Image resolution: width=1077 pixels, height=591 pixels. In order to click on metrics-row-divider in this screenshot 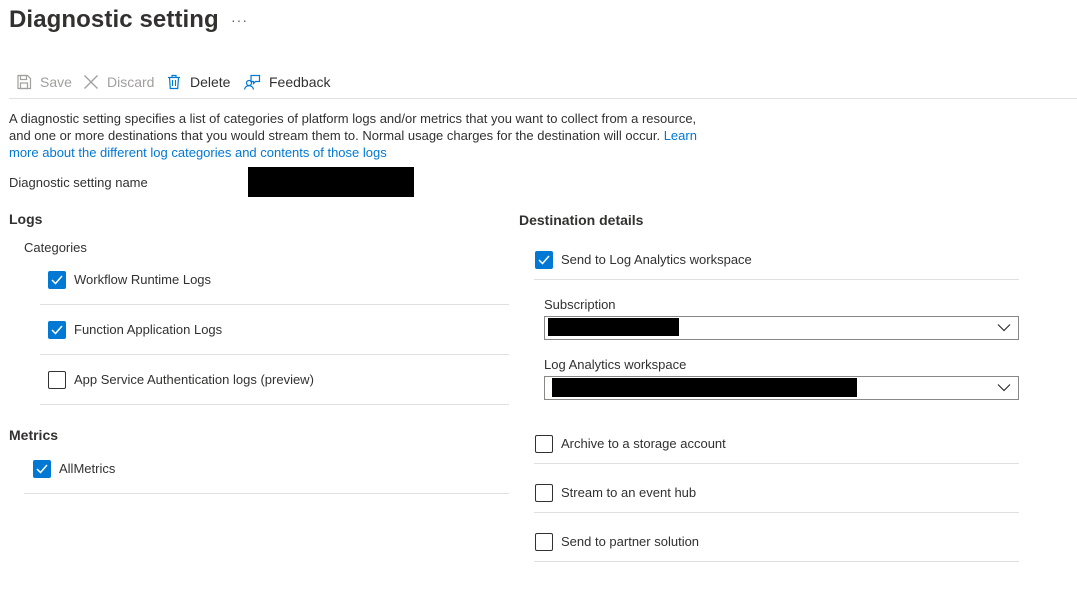, I will do `click(266, 493)`.